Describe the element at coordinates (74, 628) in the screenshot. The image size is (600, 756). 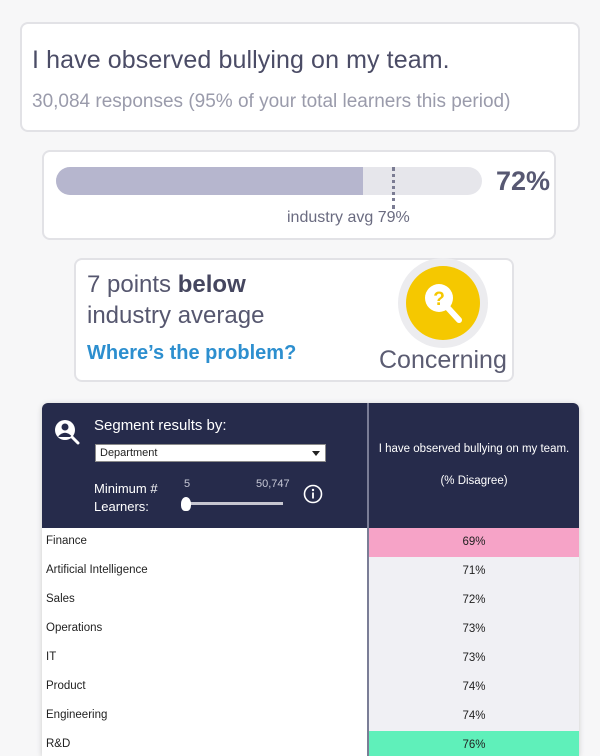
I see `department-name: Operations` at that location.